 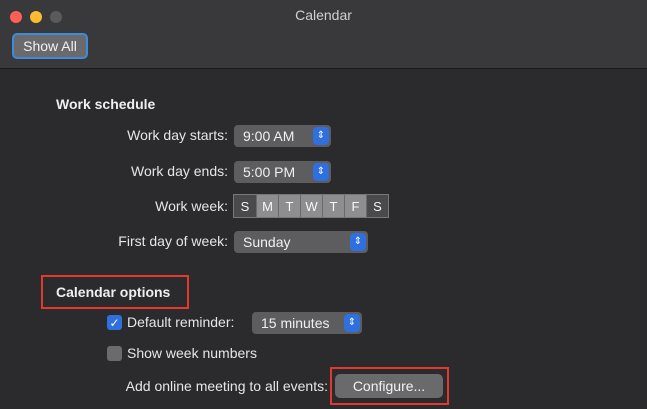 What do you see at coordinates (179, 171) in the screenshot?
I see `work-day-ends-label: Work day ends:` at bounding box center [179, 171].